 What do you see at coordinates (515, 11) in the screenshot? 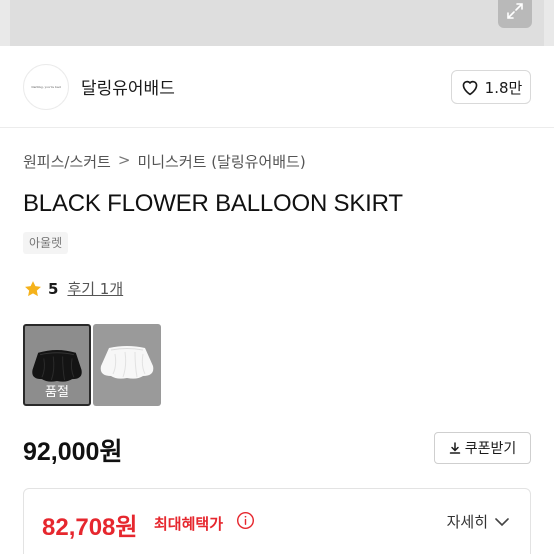
I see `expand-arrows-icon` at bounding box center [515, 11].